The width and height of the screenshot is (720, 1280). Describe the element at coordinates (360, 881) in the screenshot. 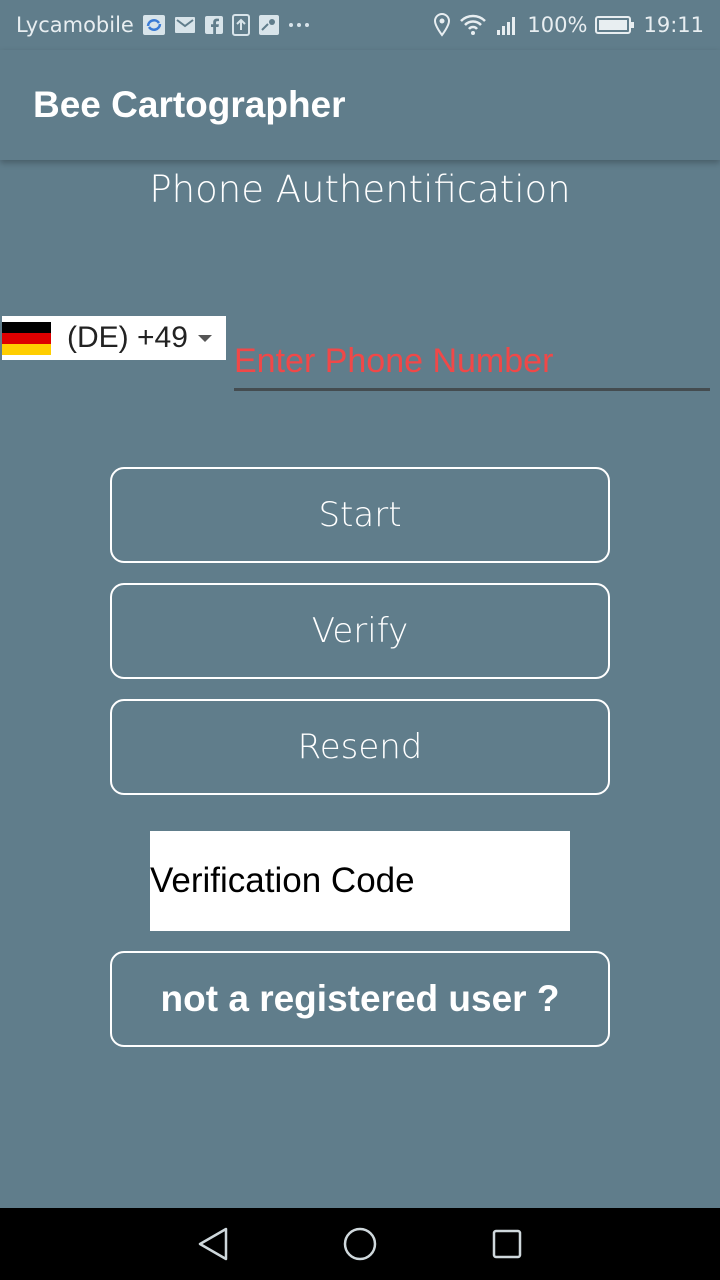

I see `verification-code-input` at that location.